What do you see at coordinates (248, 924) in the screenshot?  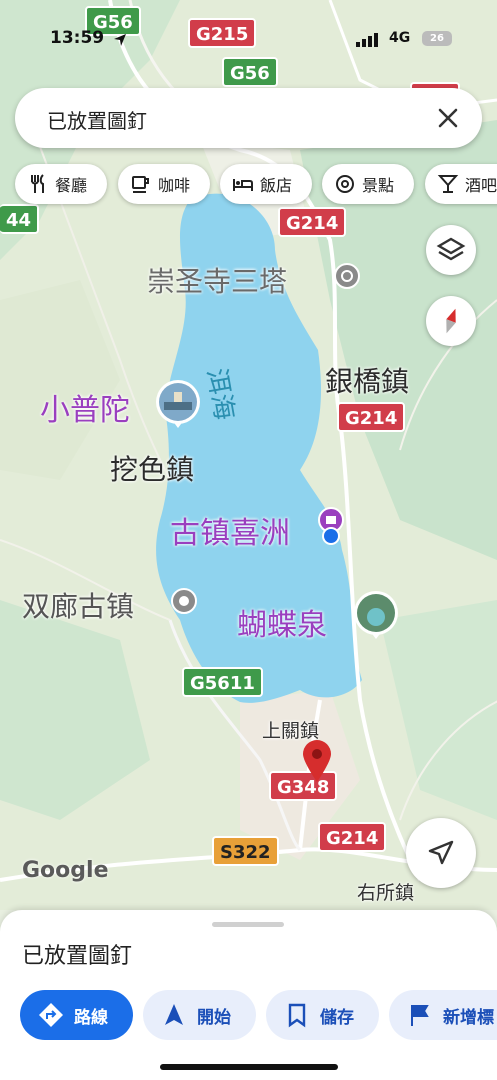 I see `sheet-handle` at bounding box center [248, 924].